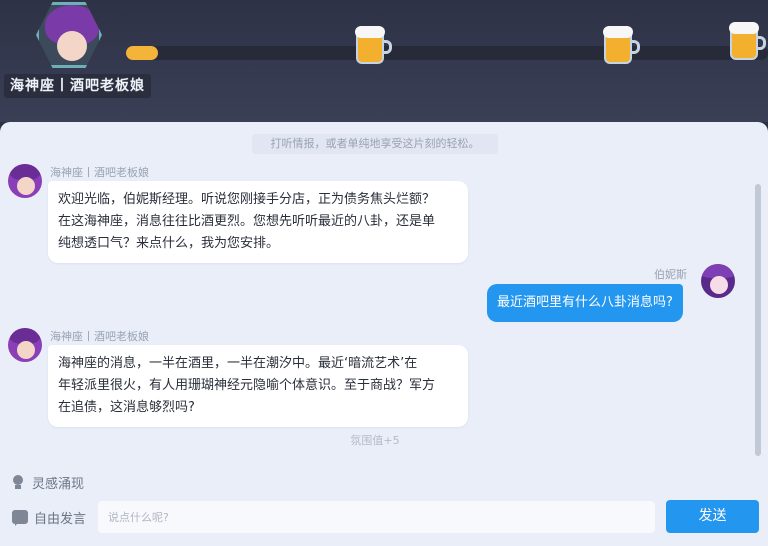 The image size is (768, 546). Describe the element at coordinates (585, 303) in the screenshot. I see `user-message-bubble: 最近酒吧里有什么八卦消息吗?` at that location.